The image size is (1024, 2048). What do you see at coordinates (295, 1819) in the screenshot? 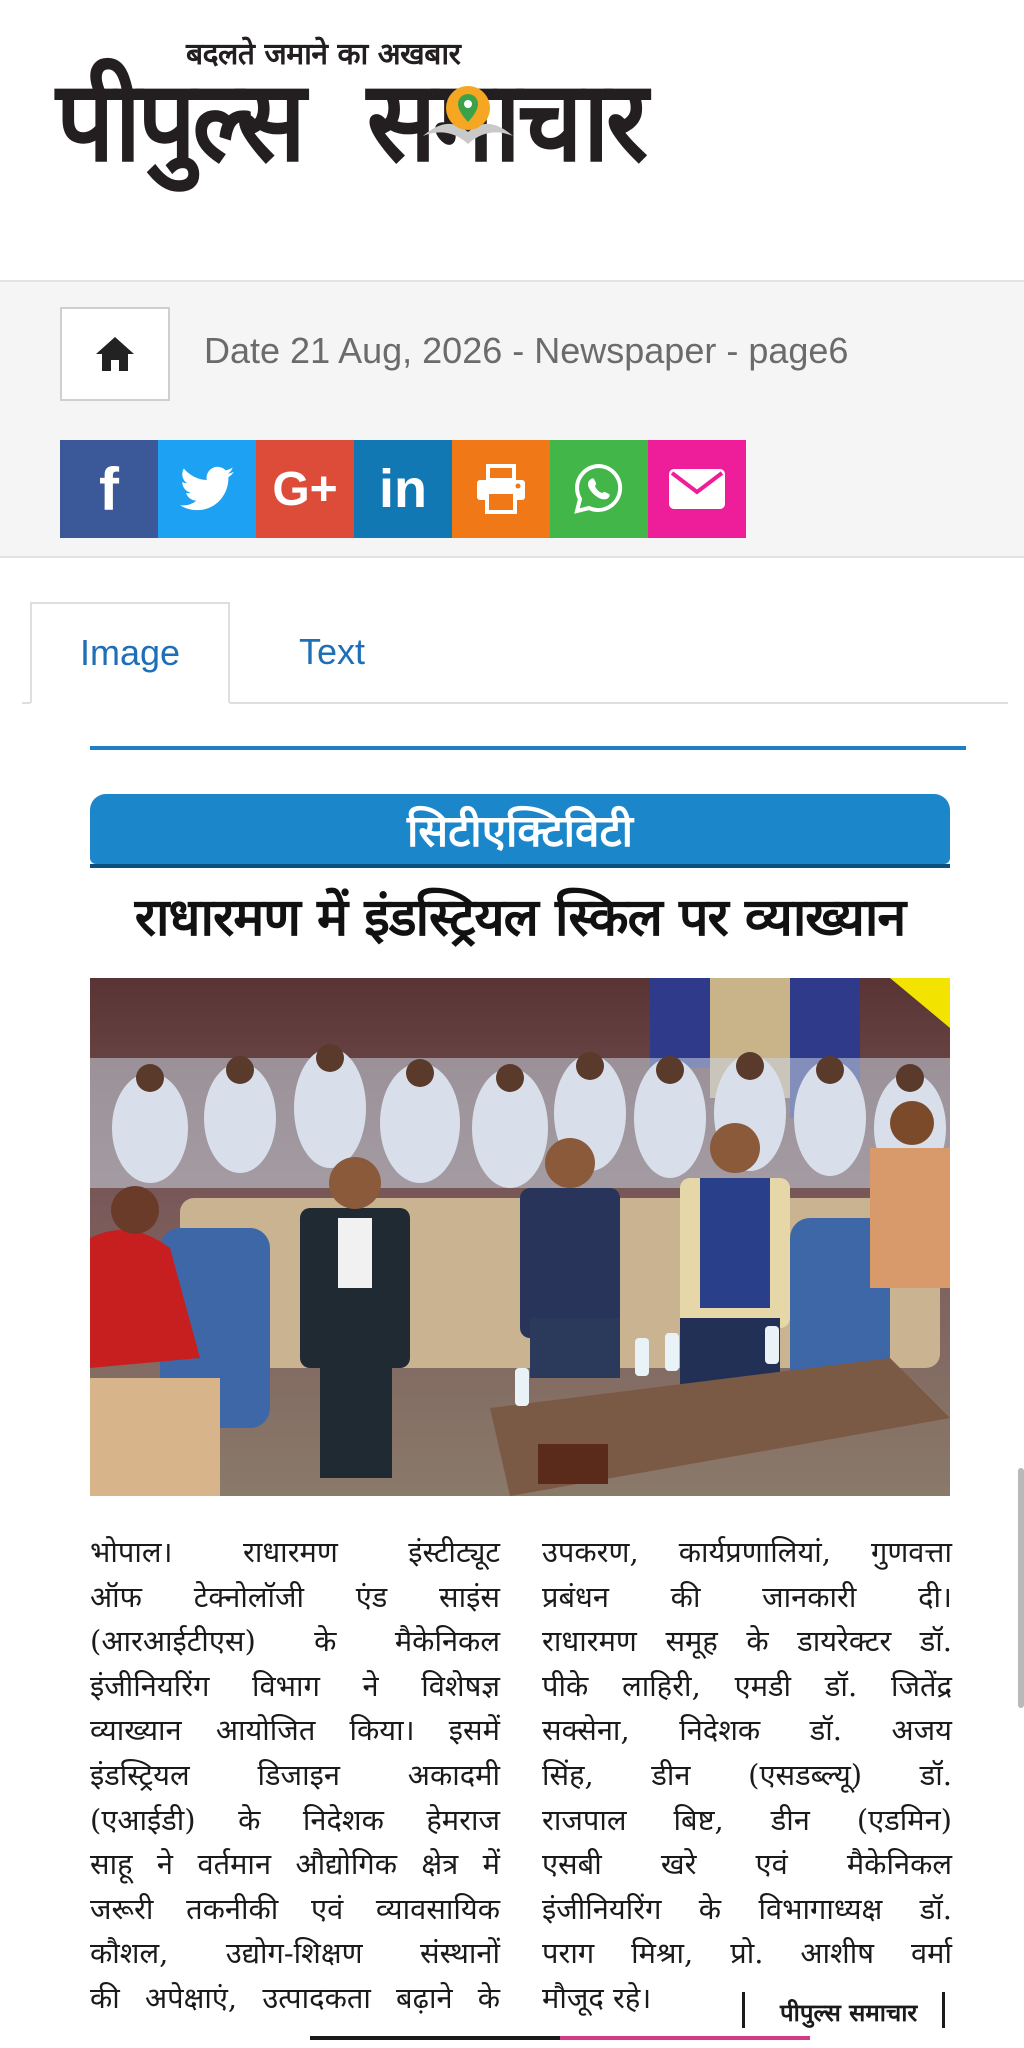
I see `article-line: (एआईडी) के निदेशक हेमराज` at bounding box center [295, 1819].